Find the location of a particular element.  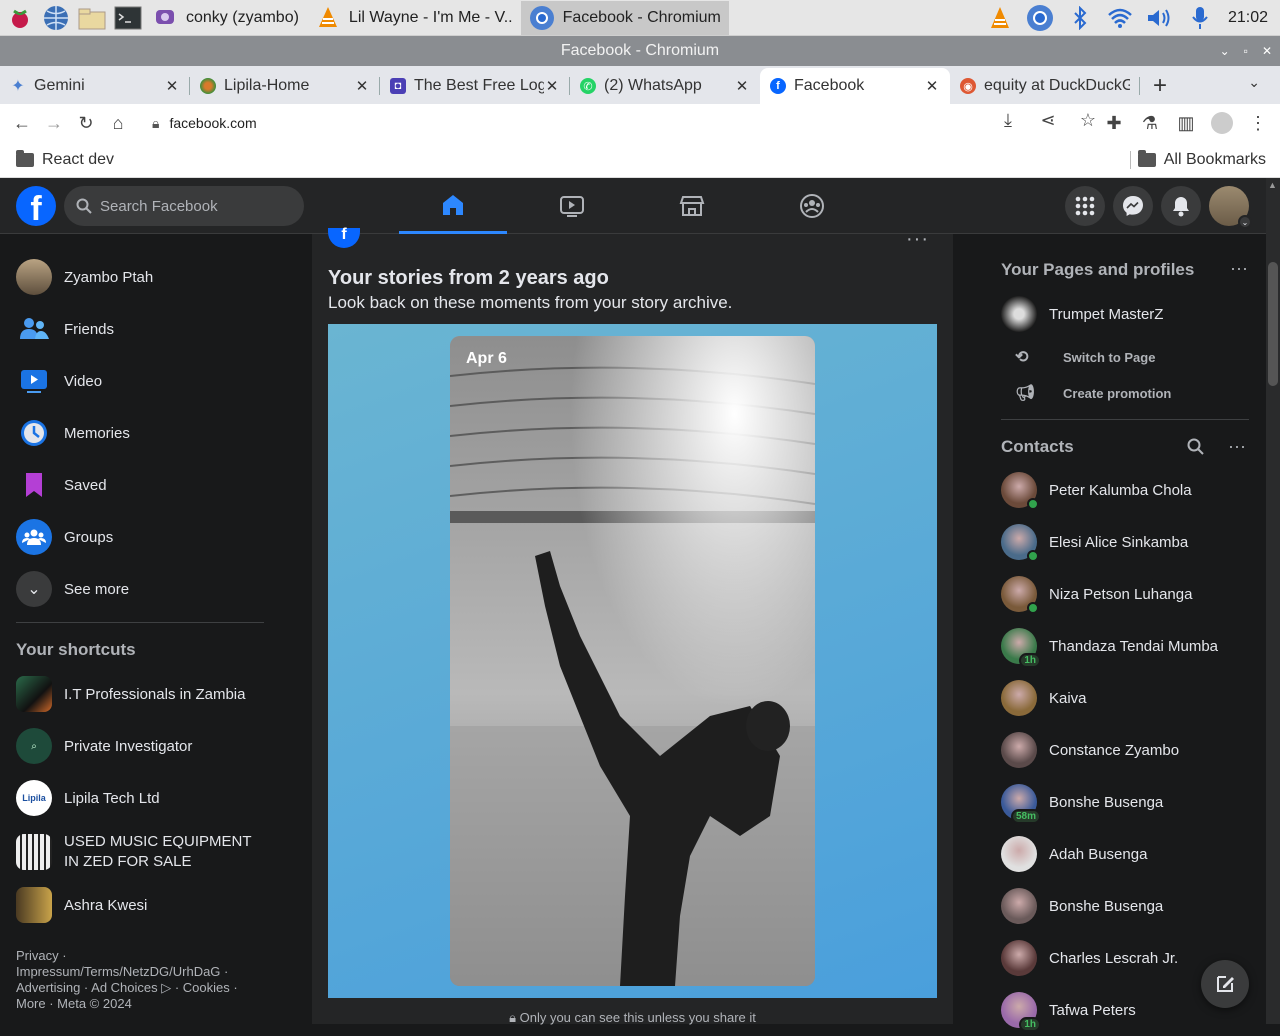

tab-gemini: ✦ Gemini ✕ is located at coordinates (95, 86).